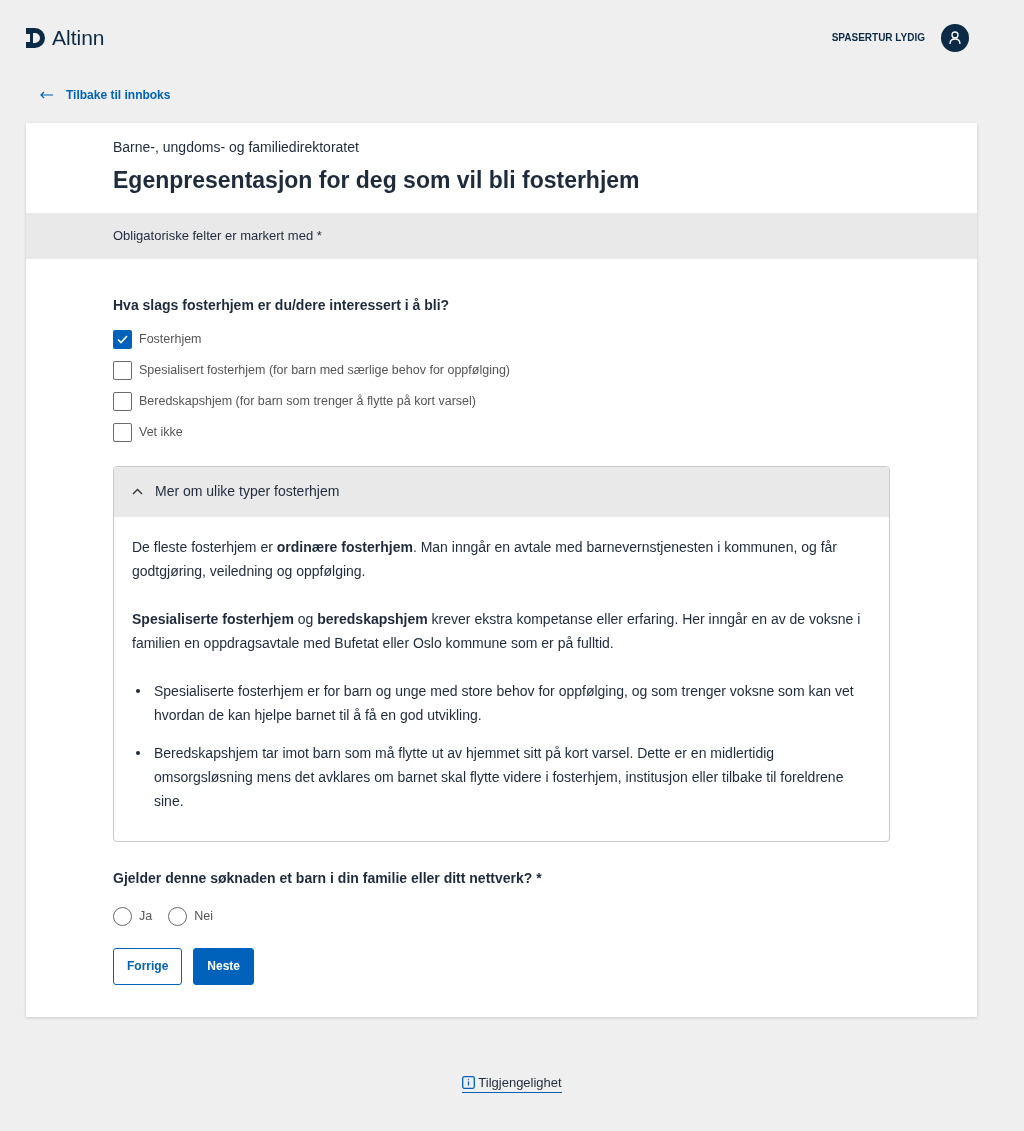 This screenshot has height=1131, width=1024. Describe the element at coordinates (170, 339) in the screenshot. I see `checkbox-label: Fosterhjem` at that location.